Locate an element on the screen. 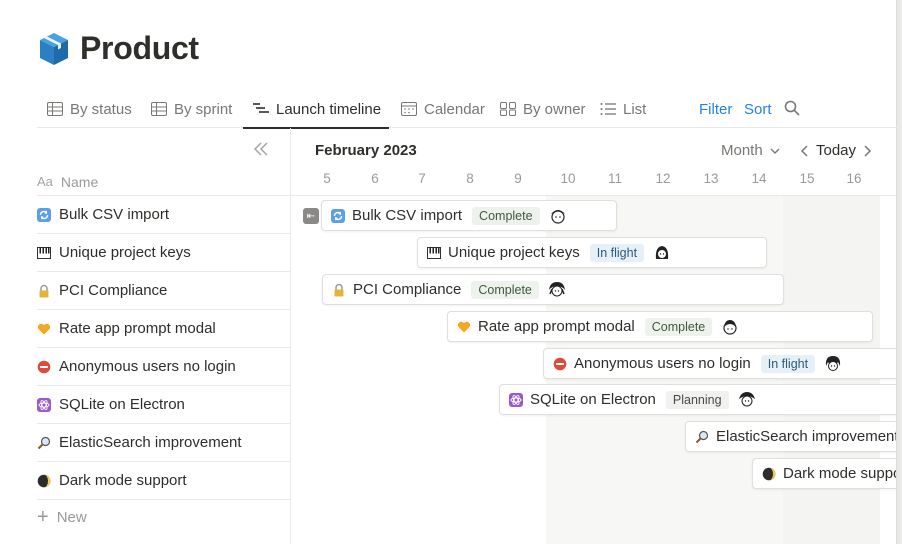 The image size is (902, 544). scale-select: Month is located at coordinates (751, 150).